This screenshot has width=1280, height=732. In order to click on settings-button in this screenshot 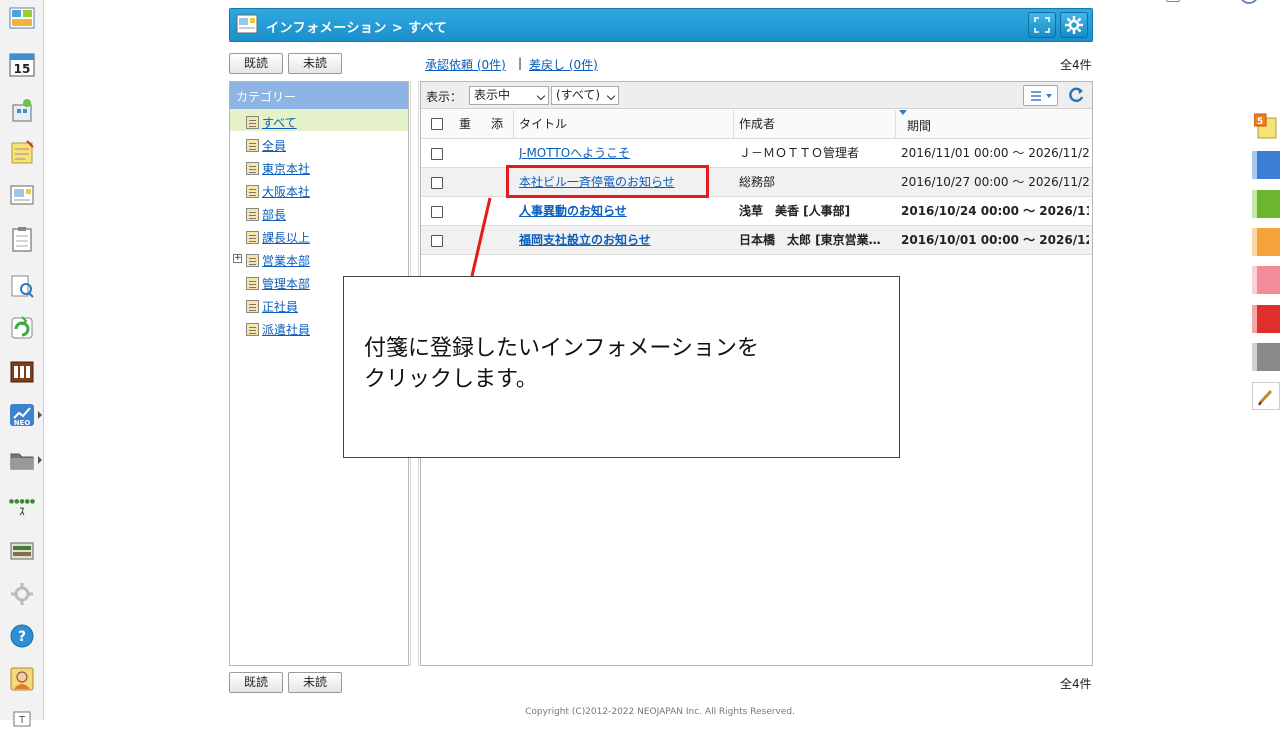, I will do `click(1074, 25)`.